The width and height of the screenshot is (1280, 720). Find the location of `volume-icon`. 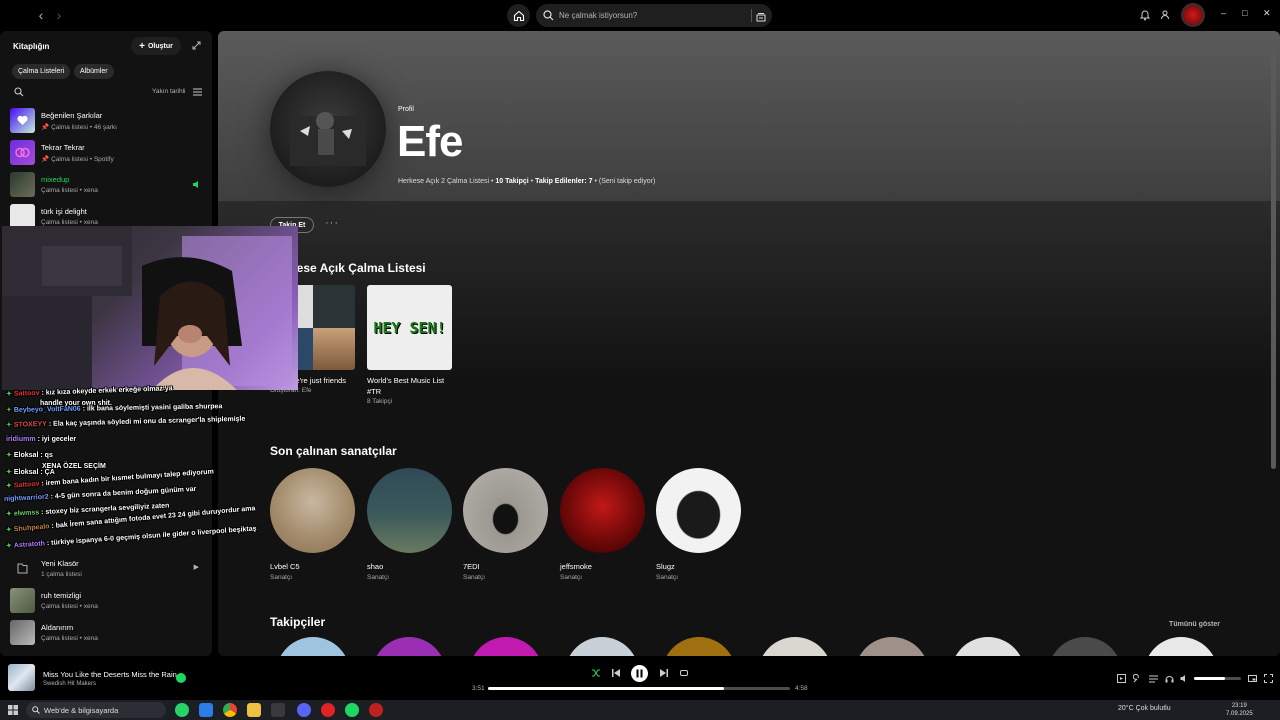

volume-icon is located at coordinates (1184, 678).